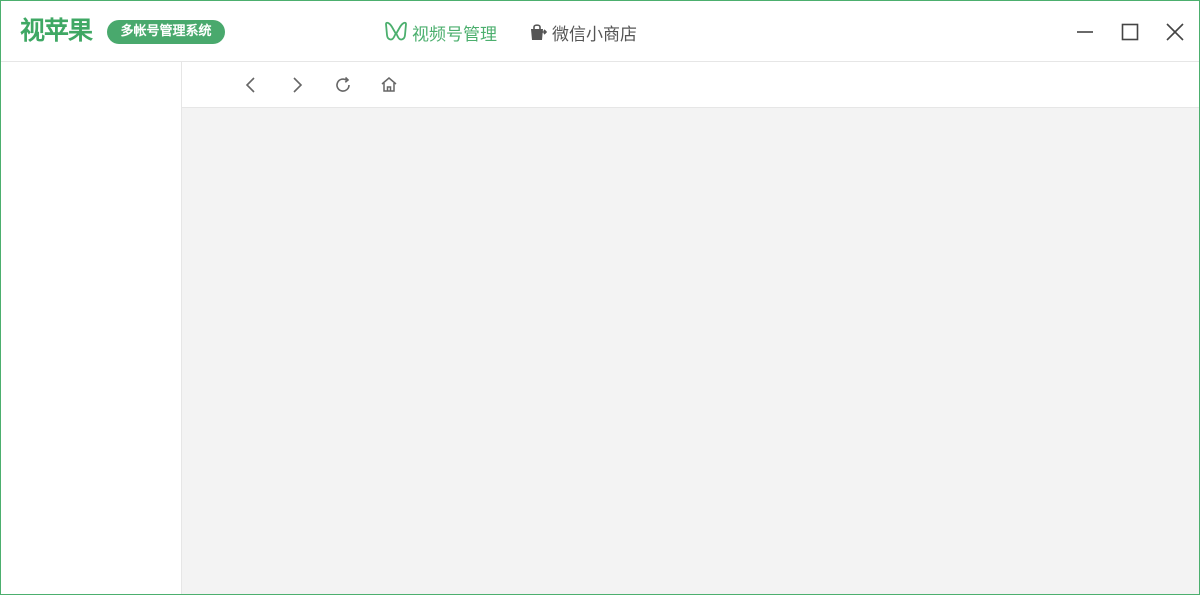 The image size is (1200, 595). I want to click on home-button, so click(389, 85).